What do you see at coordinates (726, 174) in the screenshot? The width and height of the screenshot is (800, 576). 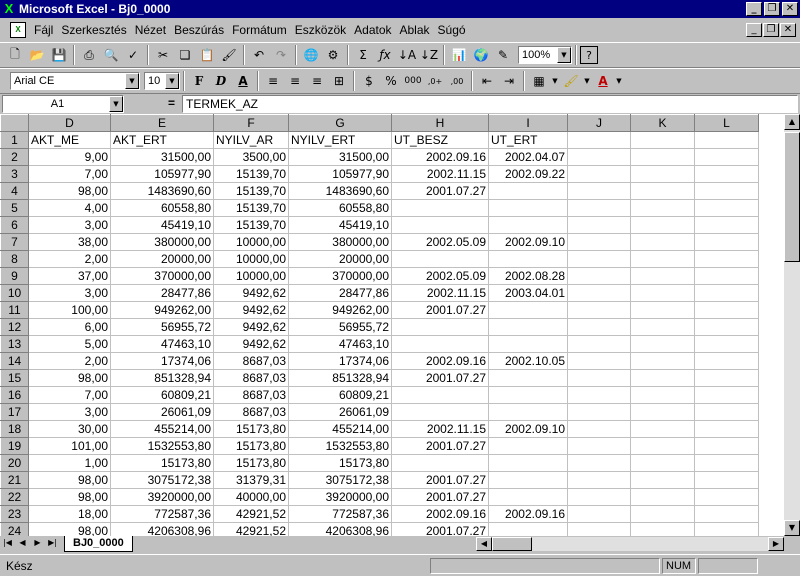 I see `cell-l3` at bounding box center [726, 174].